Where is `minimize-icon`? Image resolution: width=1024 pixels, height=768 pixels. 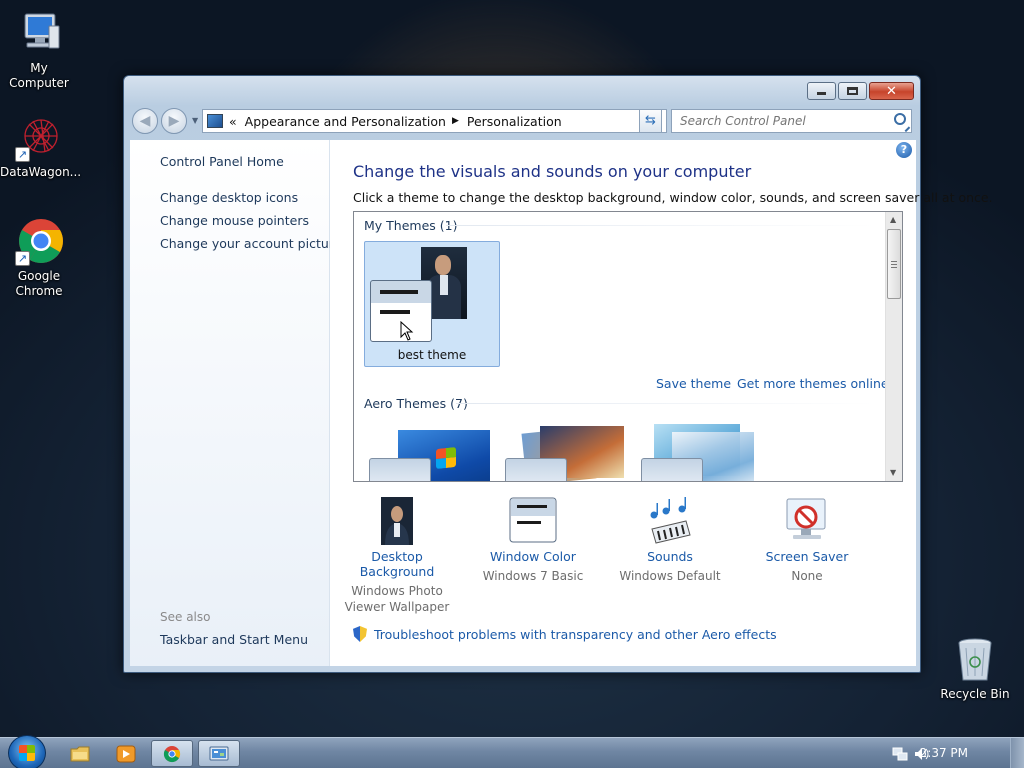 minimize-icon is located at coordinates (821, 93).